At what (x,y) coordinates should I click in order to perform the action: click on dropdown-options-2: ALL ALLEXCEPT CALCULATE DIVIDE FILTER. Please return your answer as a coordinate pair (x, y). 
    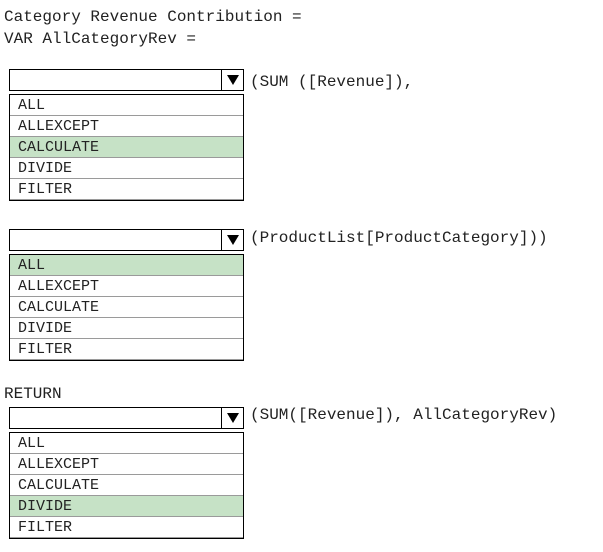
    Looking at the image, I should click on (126, 307).